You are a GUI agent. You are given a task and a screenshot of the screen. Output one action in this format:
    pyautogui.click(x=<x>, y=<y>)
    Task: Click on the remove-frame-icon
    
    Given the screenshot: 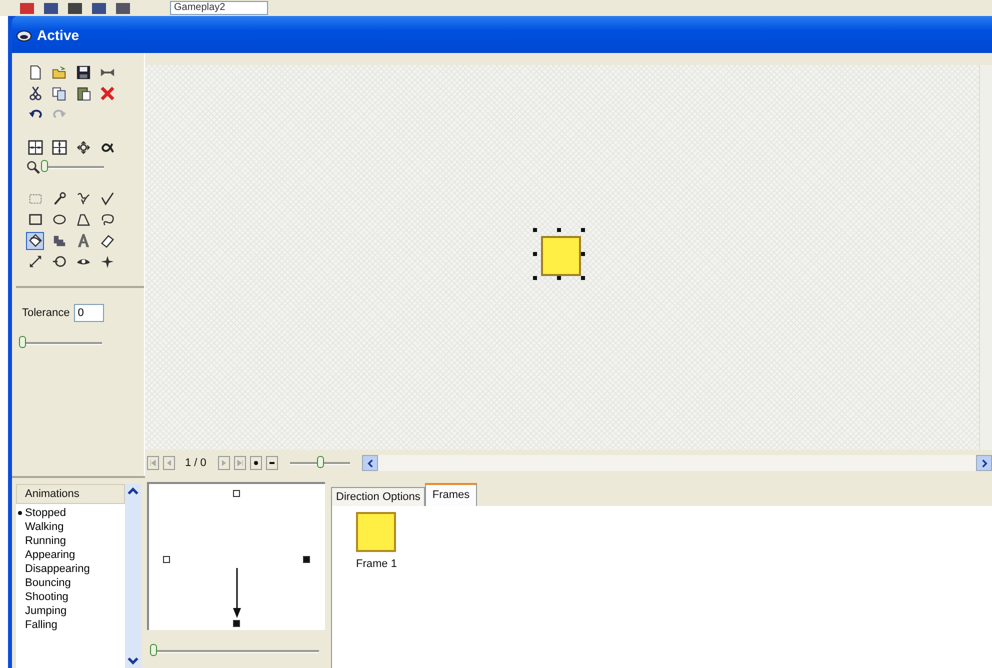 What is the action you would take?
    pyautogui.click(x=272, y=463)
    